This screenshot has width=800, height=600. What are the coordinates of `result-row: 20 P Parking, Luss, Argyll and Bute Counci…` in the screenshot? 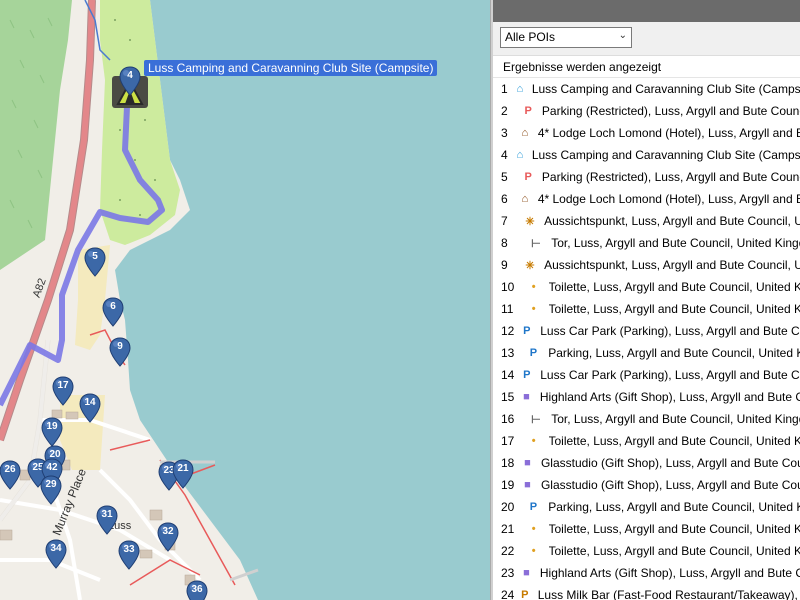 It's located at (646, 507).